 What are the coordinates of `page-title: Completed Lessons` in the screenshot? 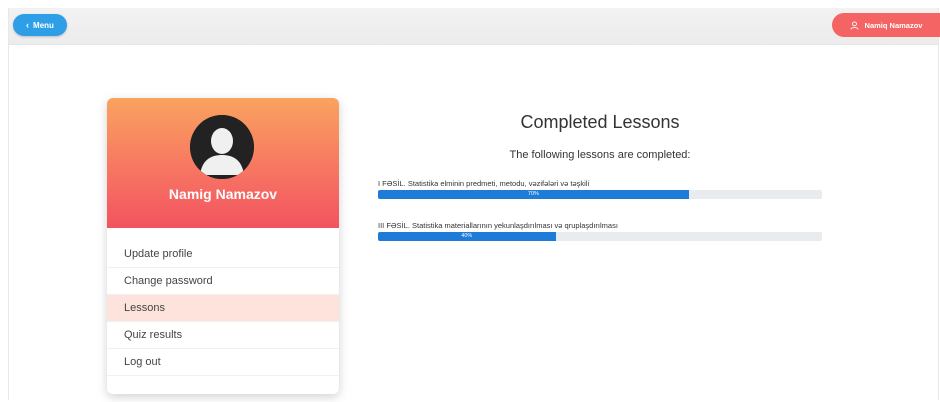 It's located at (600, 122).